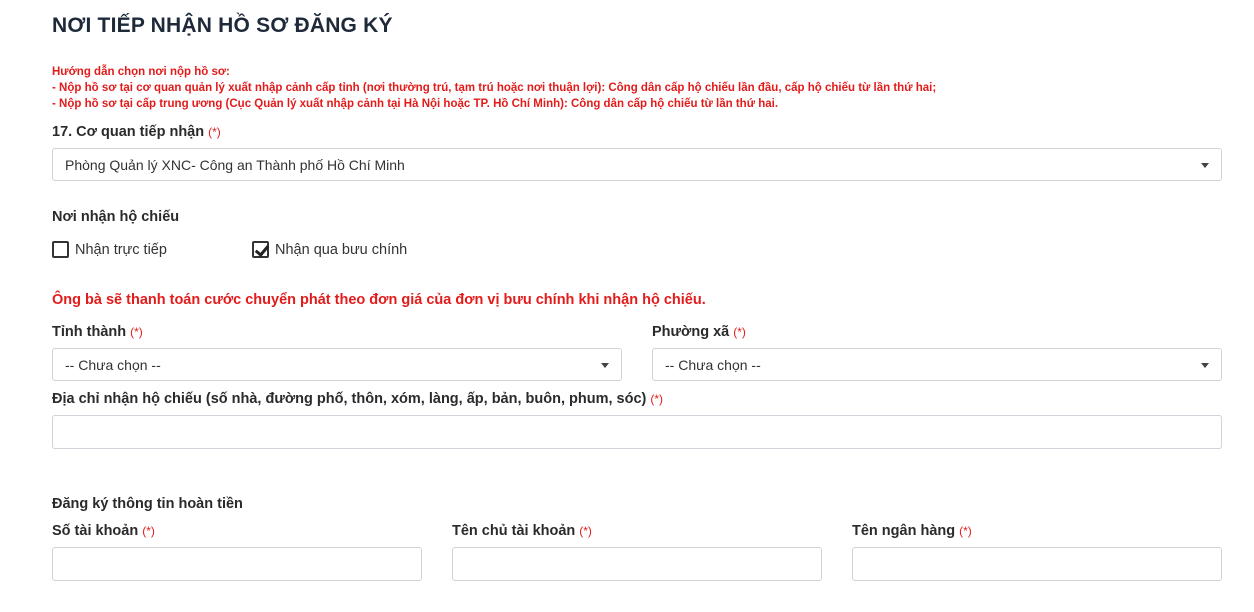  I want to click on agency-label-row: 17. Cơ quan tiếp nhận (*), so click(136, 132).